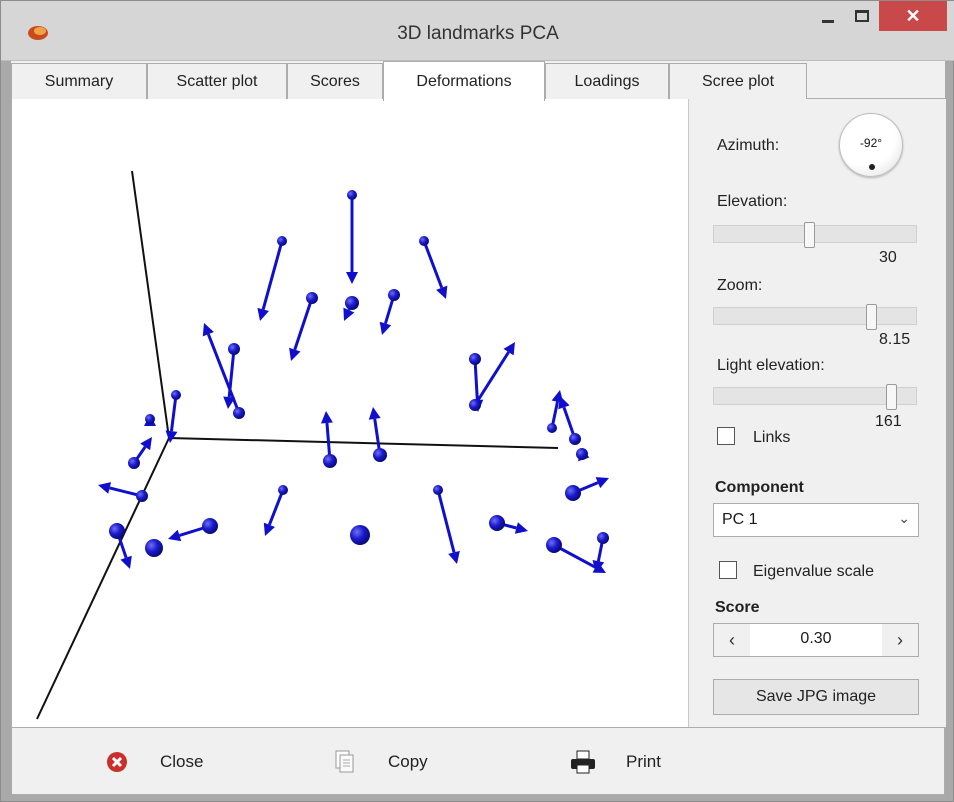  I want to click on tab-label: Loadings, so click(607, 81).